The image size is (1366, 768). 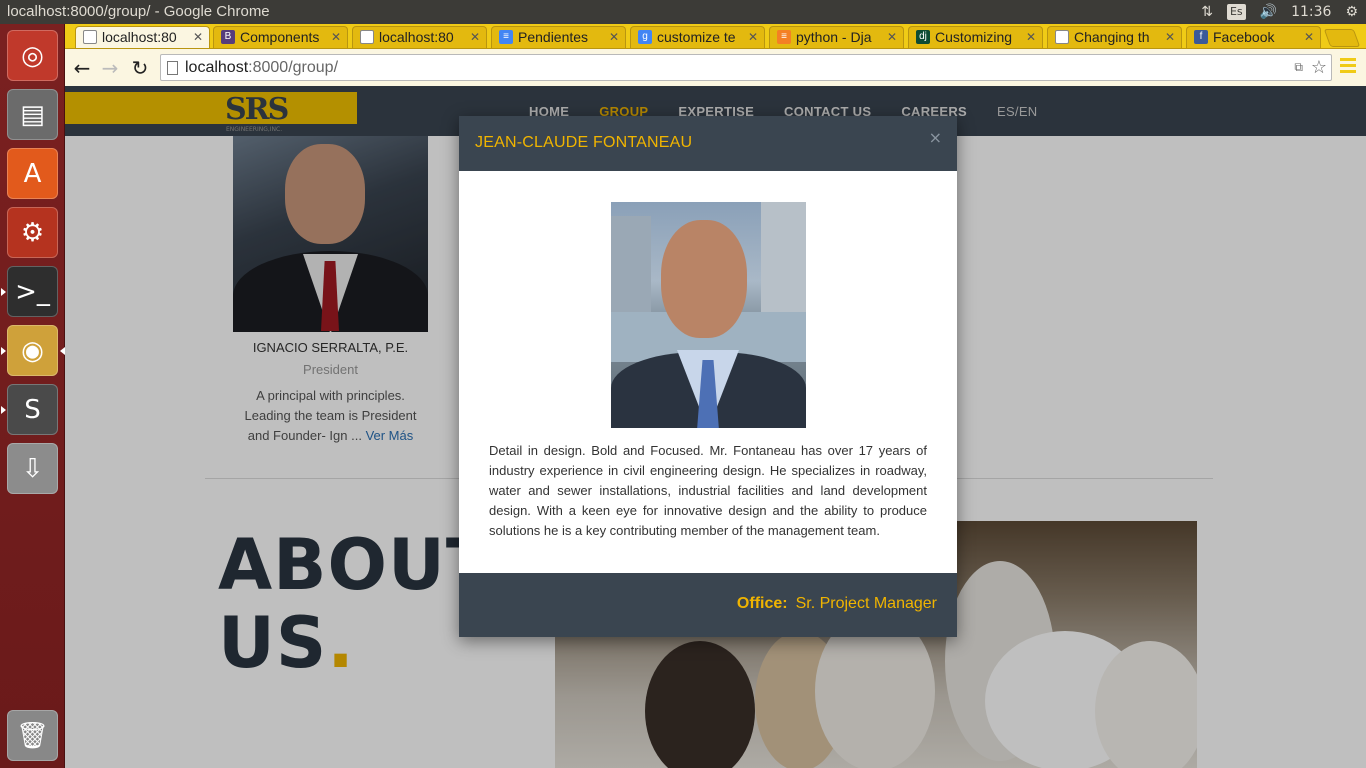 I want to click on menu-icon, so click(x=1348, y=67).